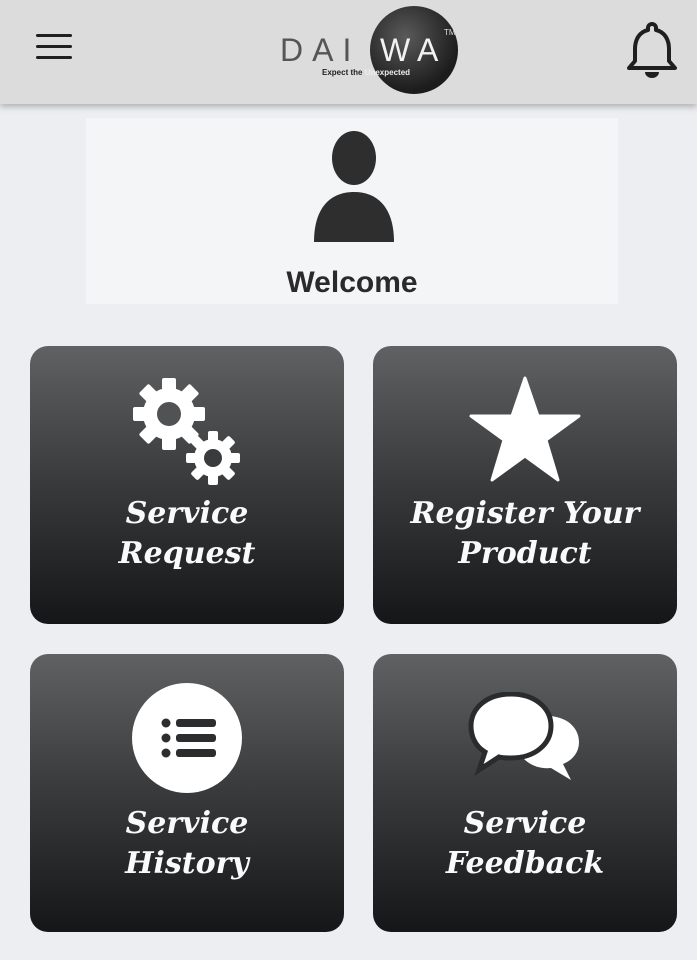 The image size is (697, 960). Describe the element at coordinates (652, 50) in the screenshot. I see `bell-icon` at that location.